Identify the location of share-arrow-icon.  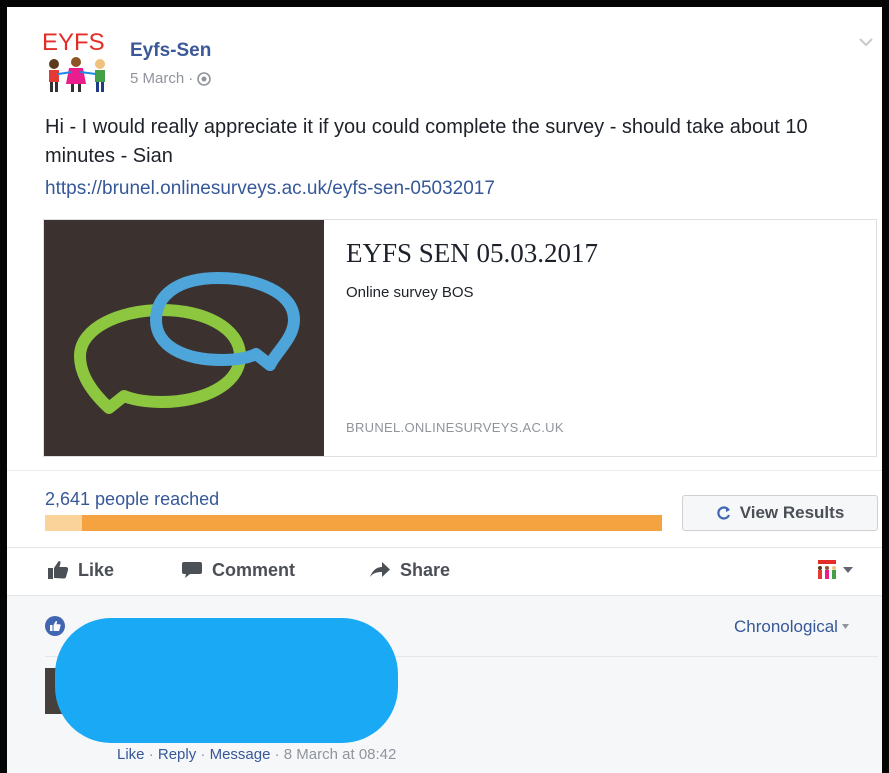
(380, 569).